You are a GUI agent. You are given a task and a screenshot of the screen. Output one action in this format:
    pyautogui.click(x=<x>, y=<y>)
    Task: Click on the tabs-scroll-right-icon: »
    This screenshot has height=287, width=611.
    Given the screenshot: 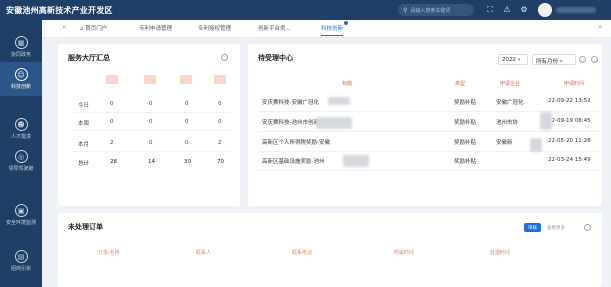 What is the action you would take?
    pyautogui.click(x=600, y=27)
    